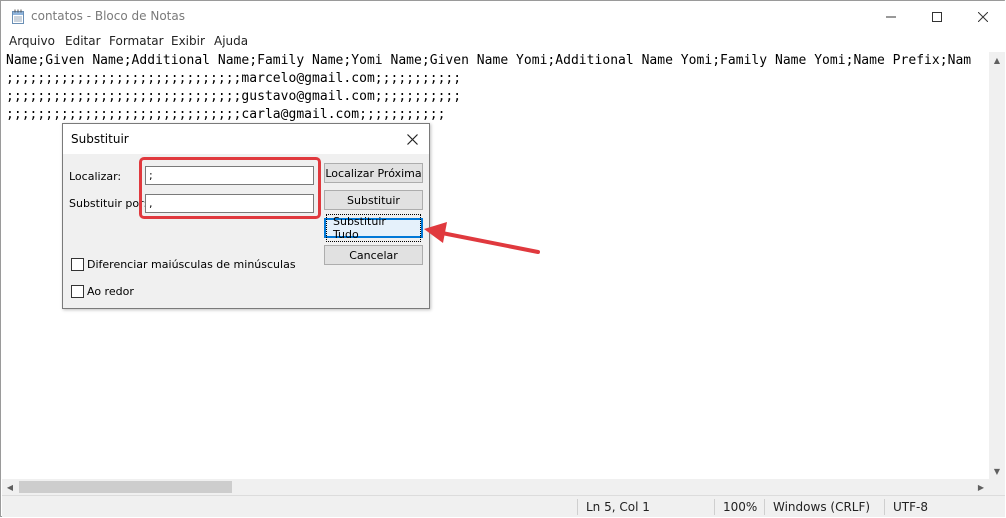  Describe the element at coordinates (230, 188) in the screenshot. I see `annotation-highlight-box` at that location.